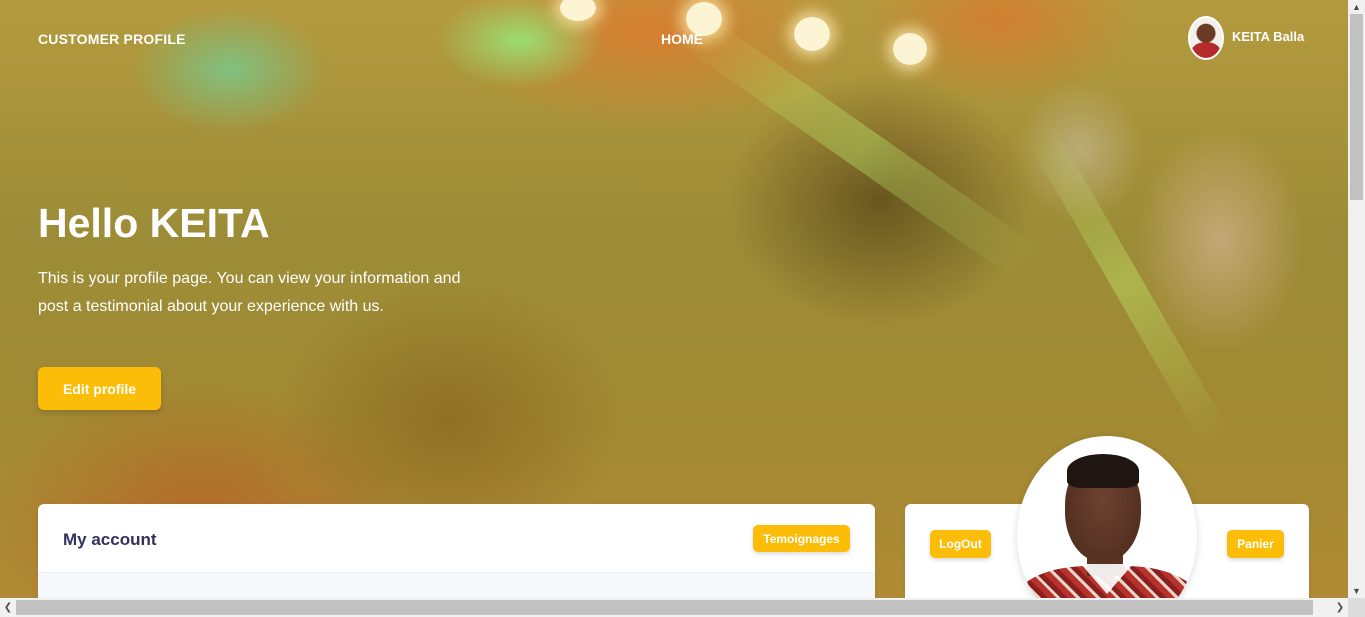 The height and width of the screenshot is (617, 1365). I want to click on nav-home-link: HOME, so click(682, 39).